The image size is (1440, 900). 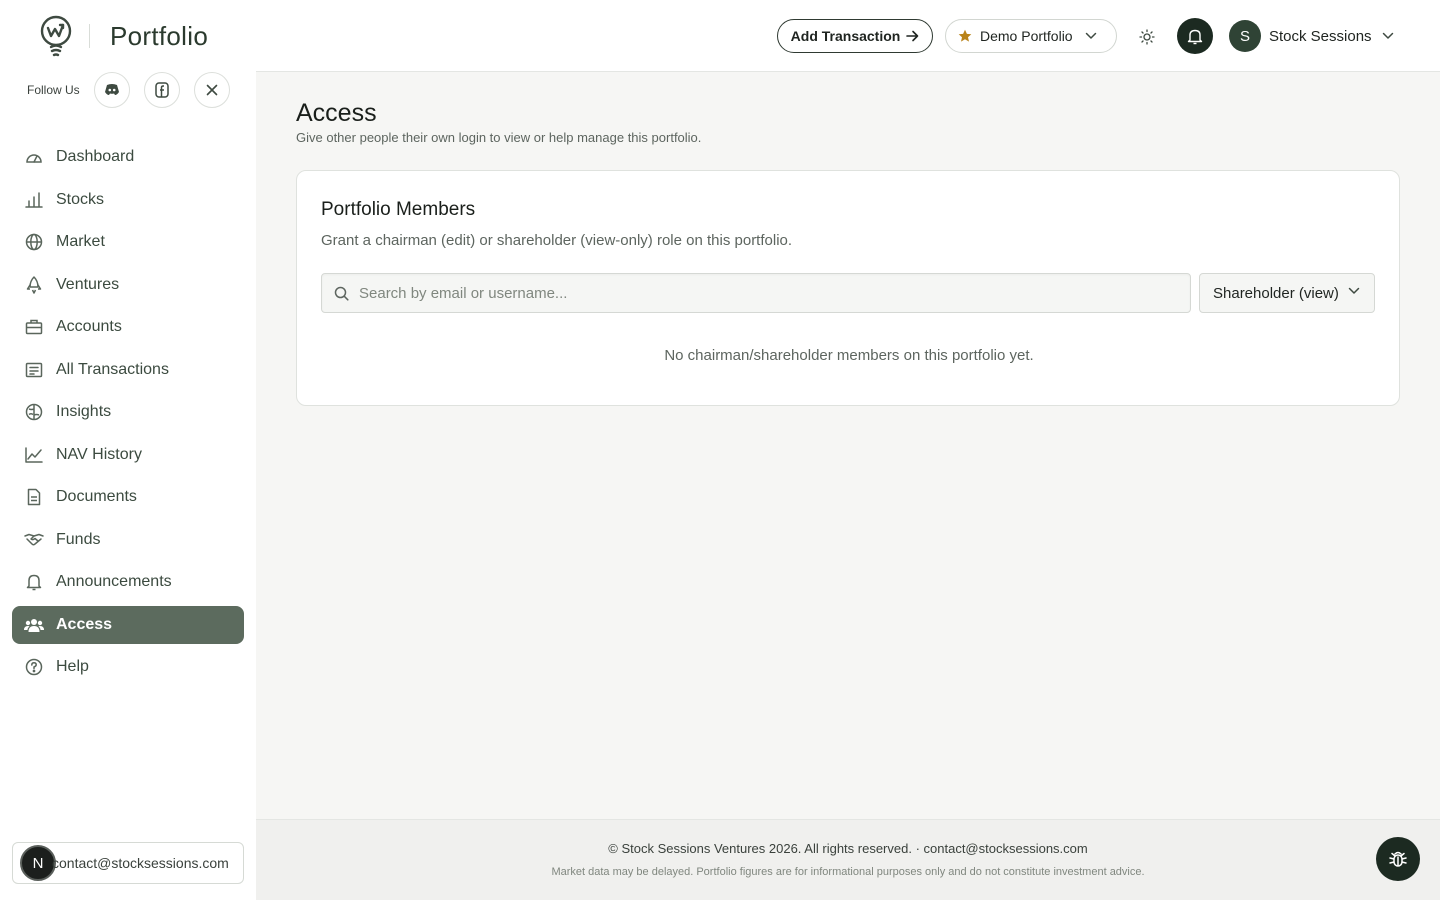 What do you see at coordinates (88, 284) in the screenshot?
I see `sidebar-item-label: Ventures` at bounding box center [88, 284].